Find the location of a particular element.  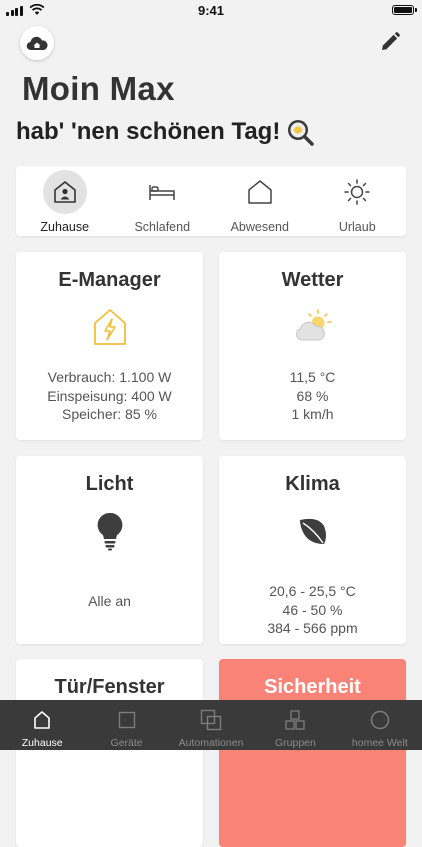

mode-abwesend: Abwesend is located at coordinates (260, 201).